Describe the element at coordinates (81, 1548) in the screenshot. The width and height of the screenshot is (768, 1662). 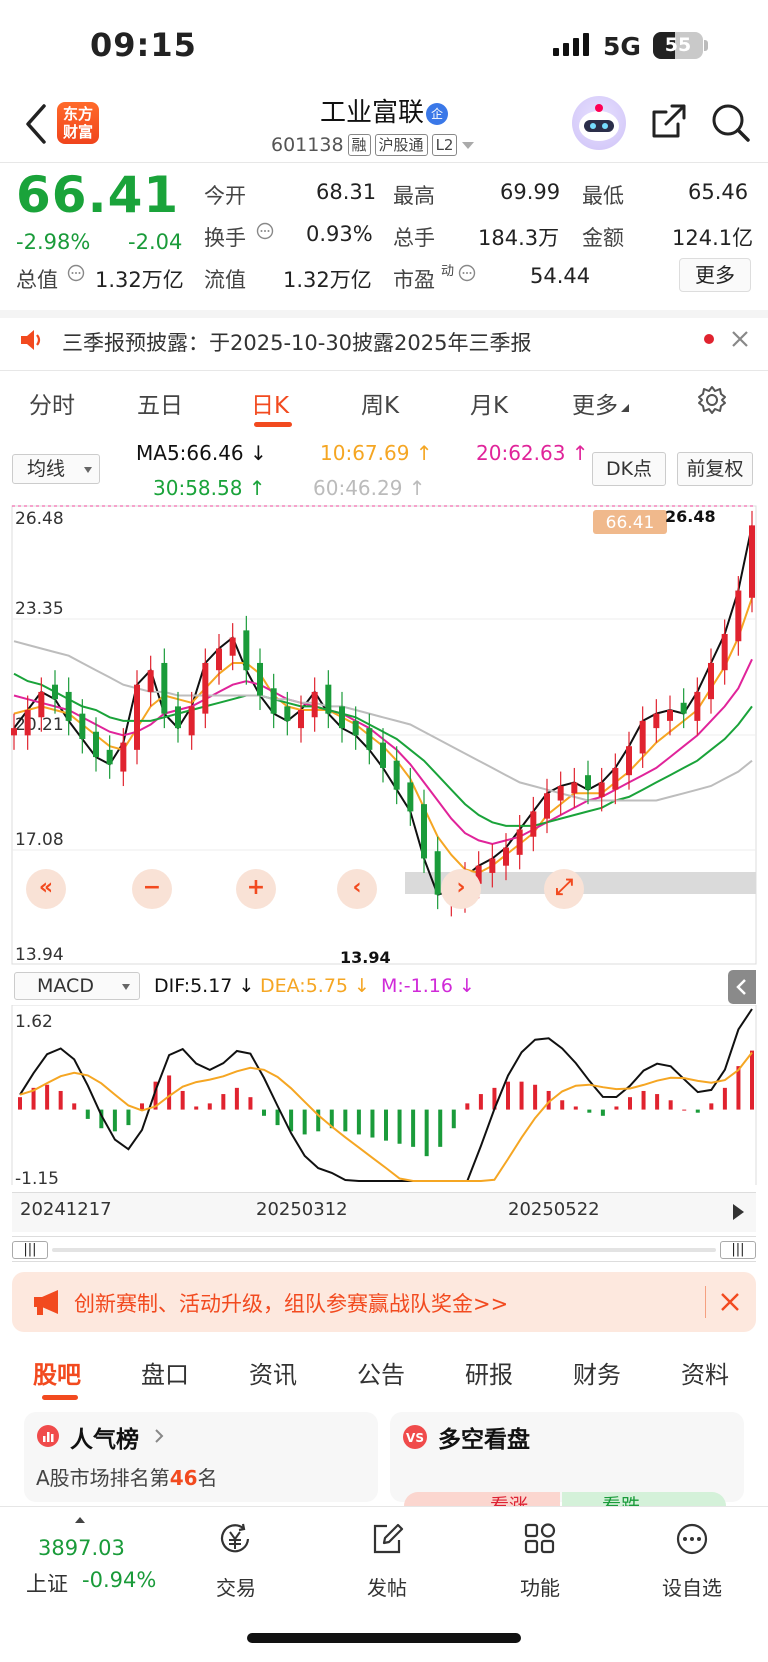
I see `index-value: 3897.03` at that location.